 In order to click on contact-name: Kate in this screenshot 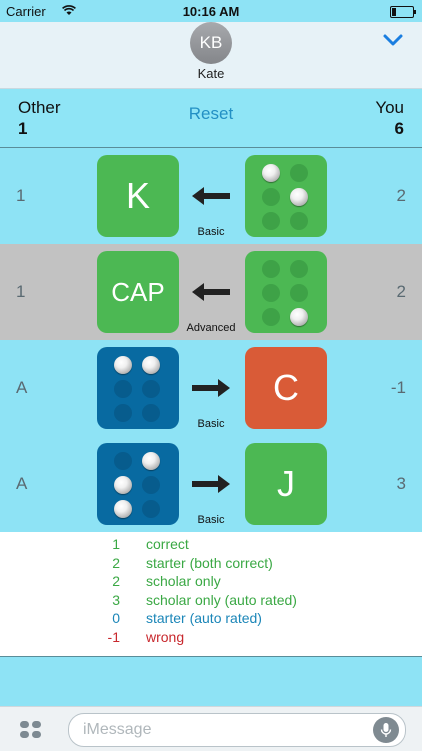, I will do `click(211, 73)`.